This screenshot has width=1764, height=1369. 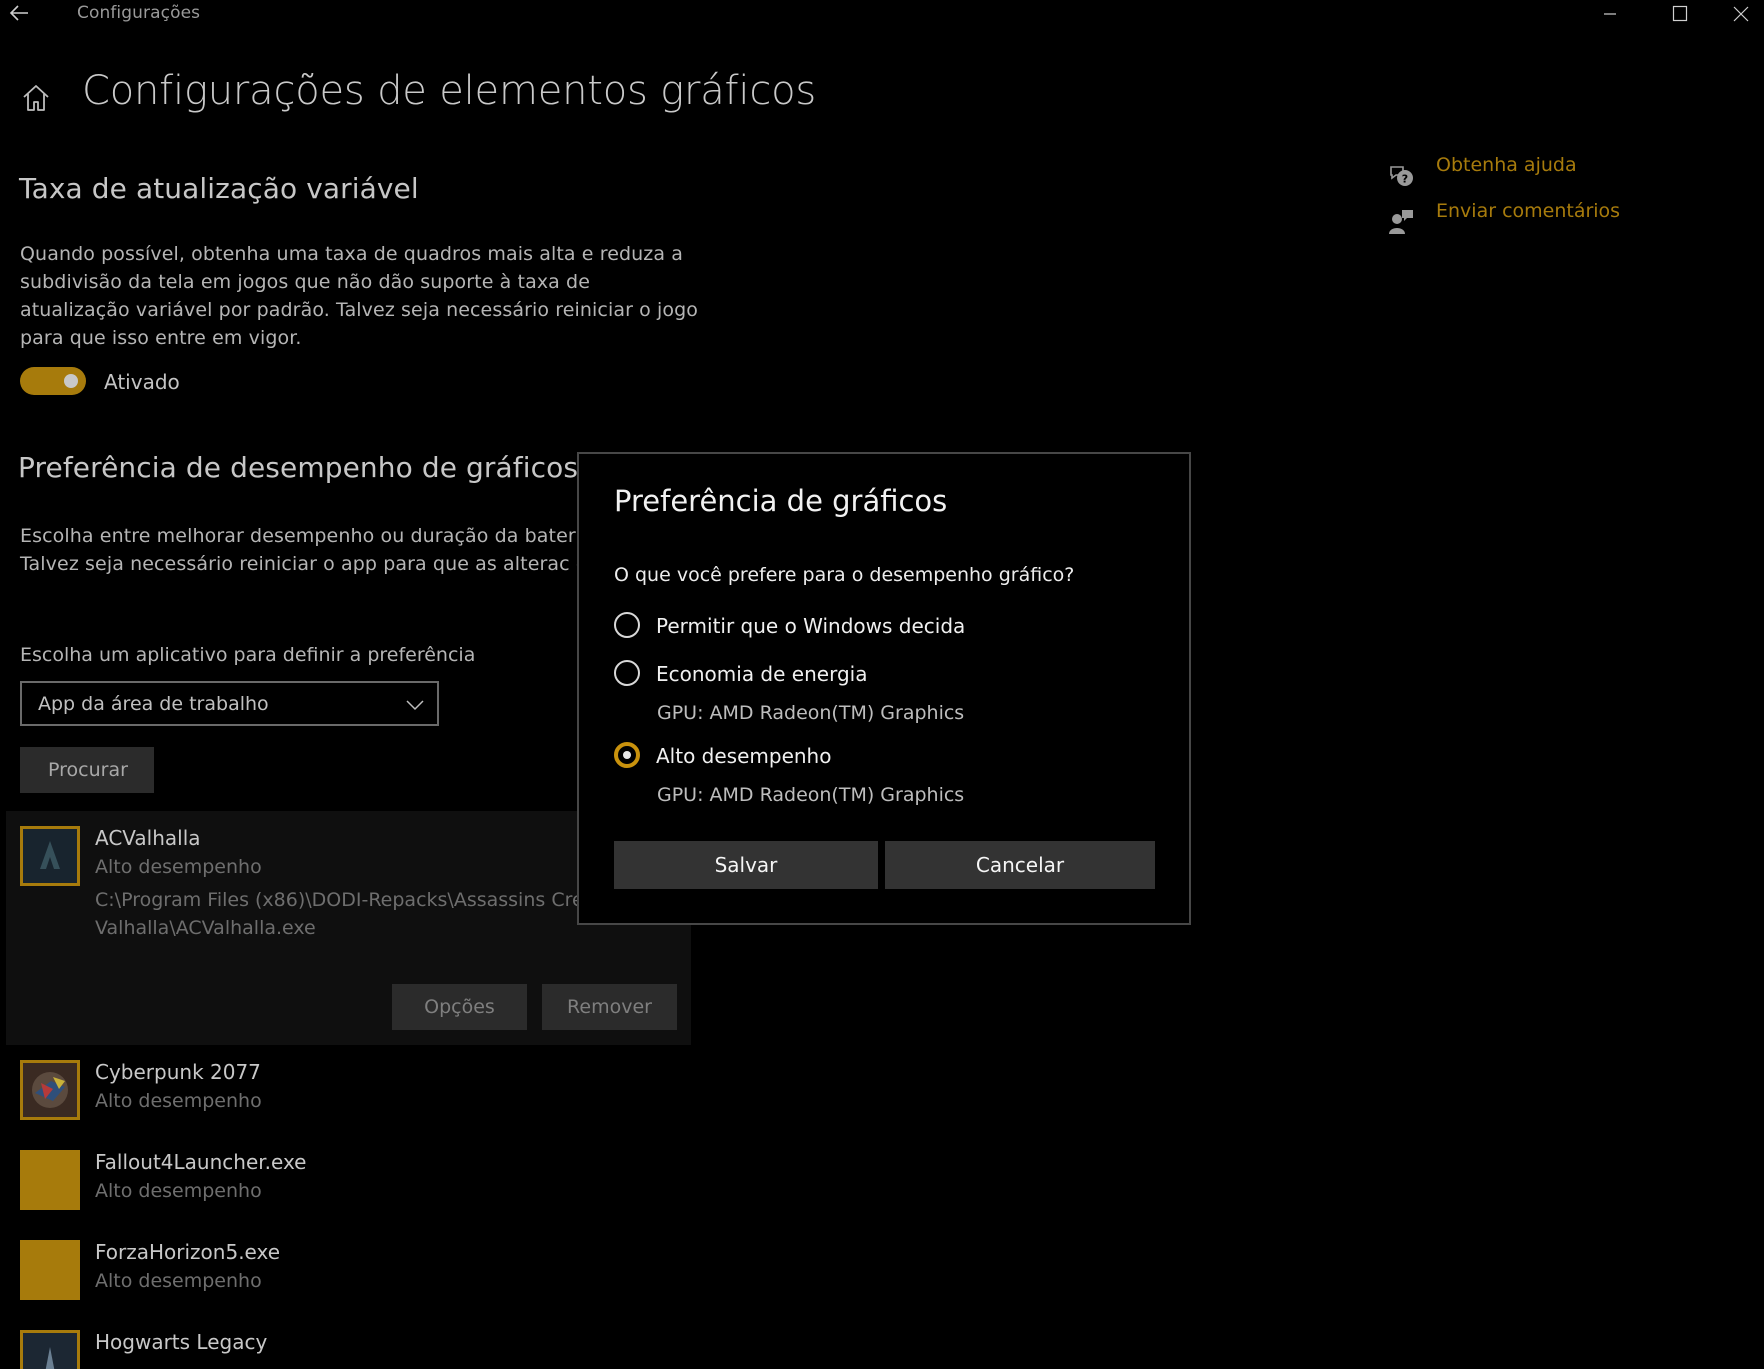 I want to click on send-feedback-label: Enviar comentários, so click(x=1528, y=211).